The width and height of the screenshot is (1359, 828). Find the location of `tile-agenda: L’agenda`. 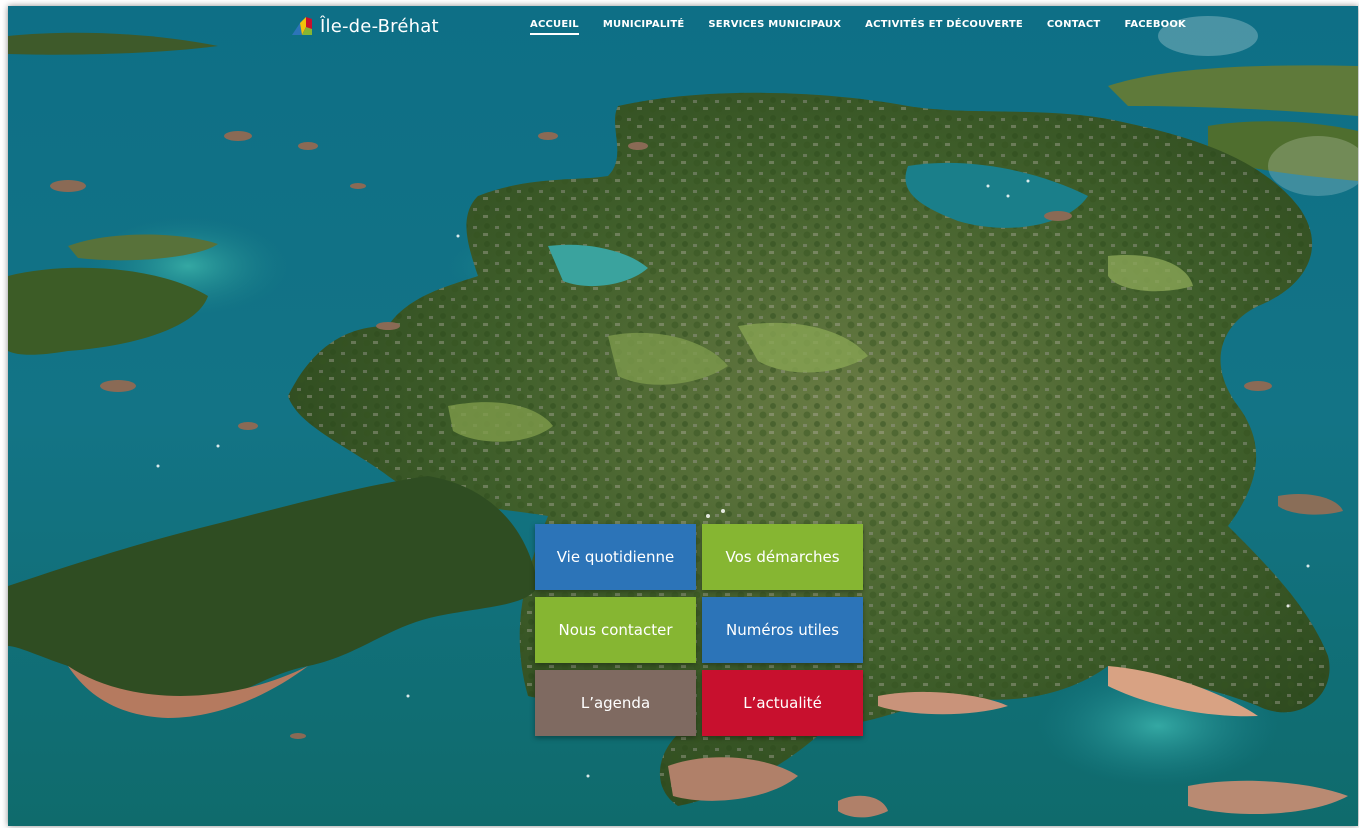

tile-agenda: L’agenda is located at coordinates (615, 703).